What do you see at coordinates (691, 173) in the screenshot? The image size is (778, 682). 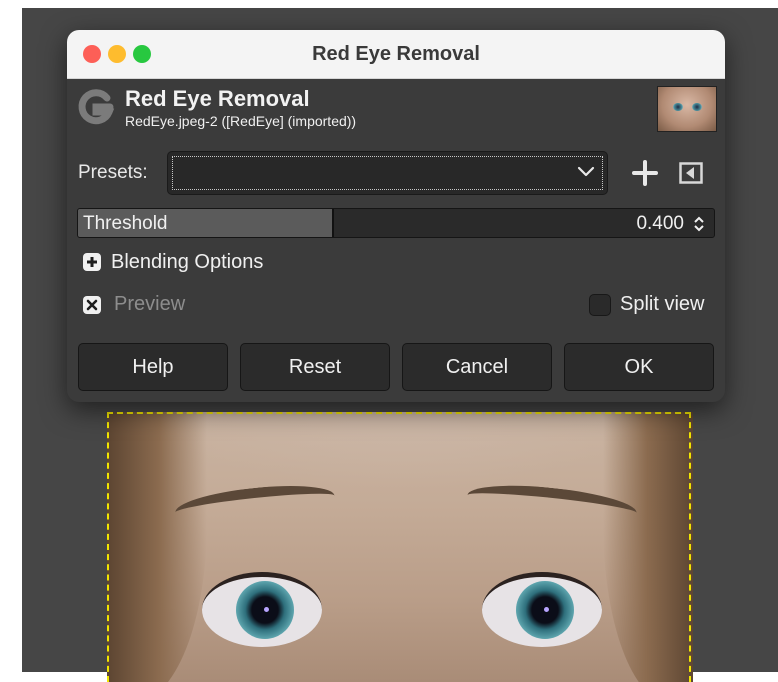 I see `menu-arrow-icon` at bounding box center [691, 173].